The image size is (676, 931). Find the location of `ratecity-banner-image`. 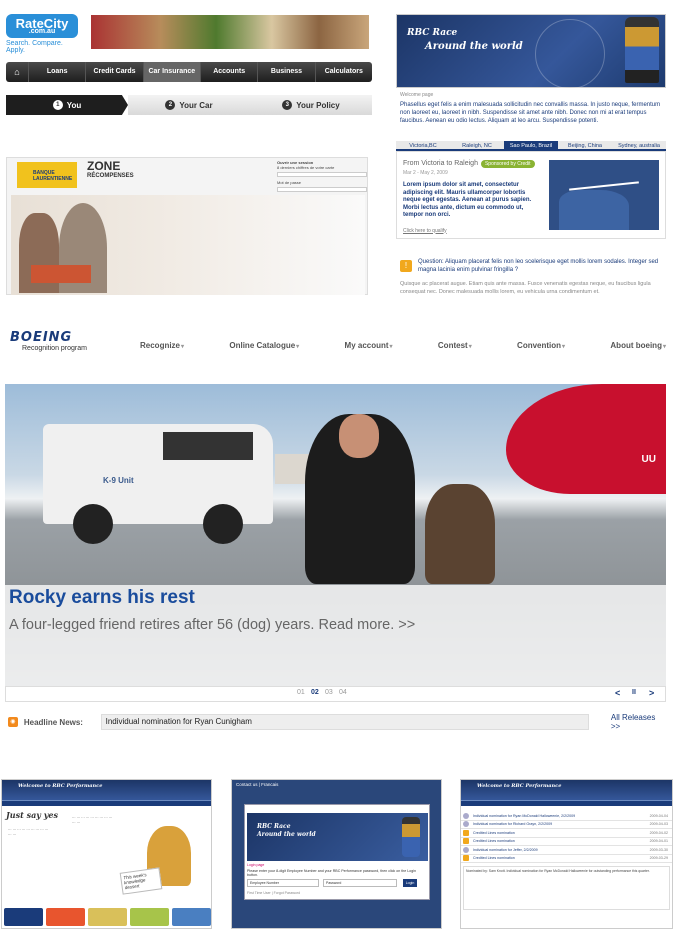

ratecity-banner-image is located at coordinates (230, 32).